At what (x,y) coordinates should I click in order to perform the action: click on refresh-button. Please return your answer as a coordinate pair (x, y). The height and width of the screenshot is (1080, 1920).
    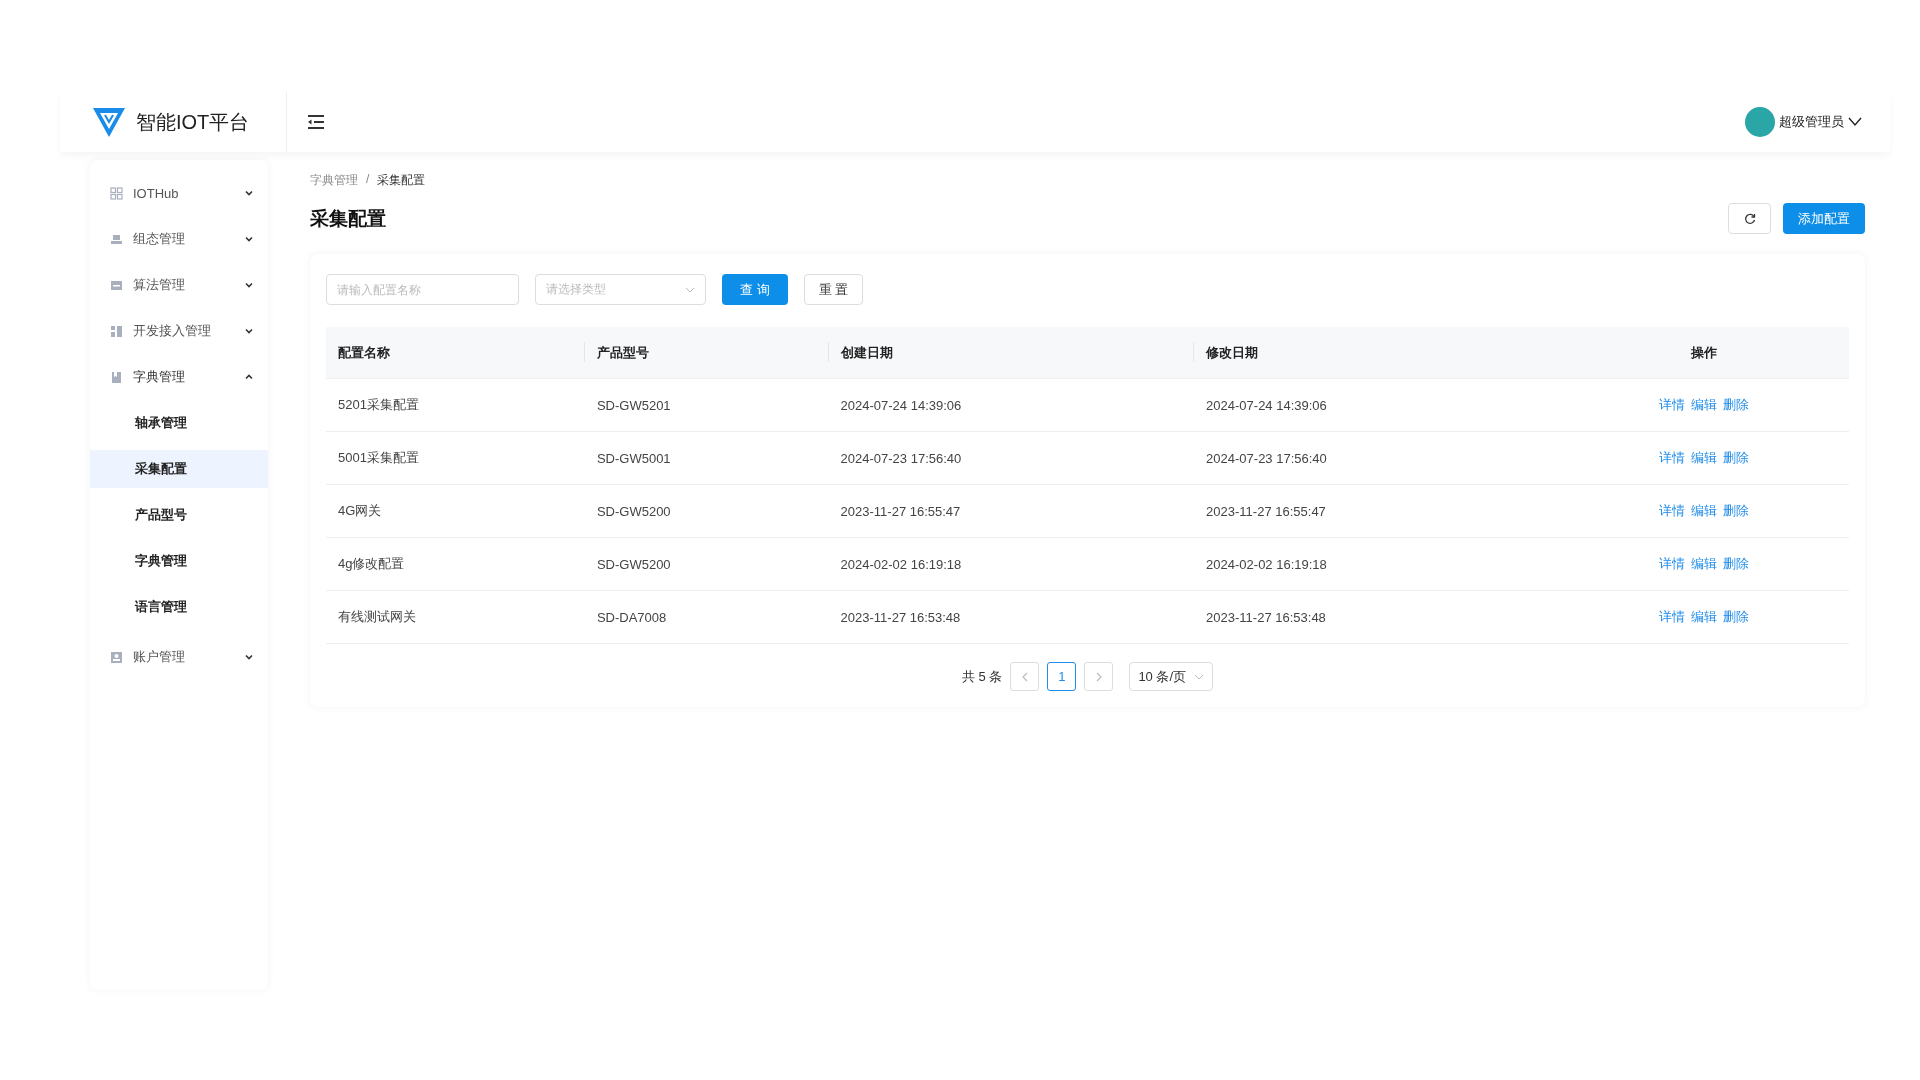
    Looking at the image, I should click on (1749, 218).